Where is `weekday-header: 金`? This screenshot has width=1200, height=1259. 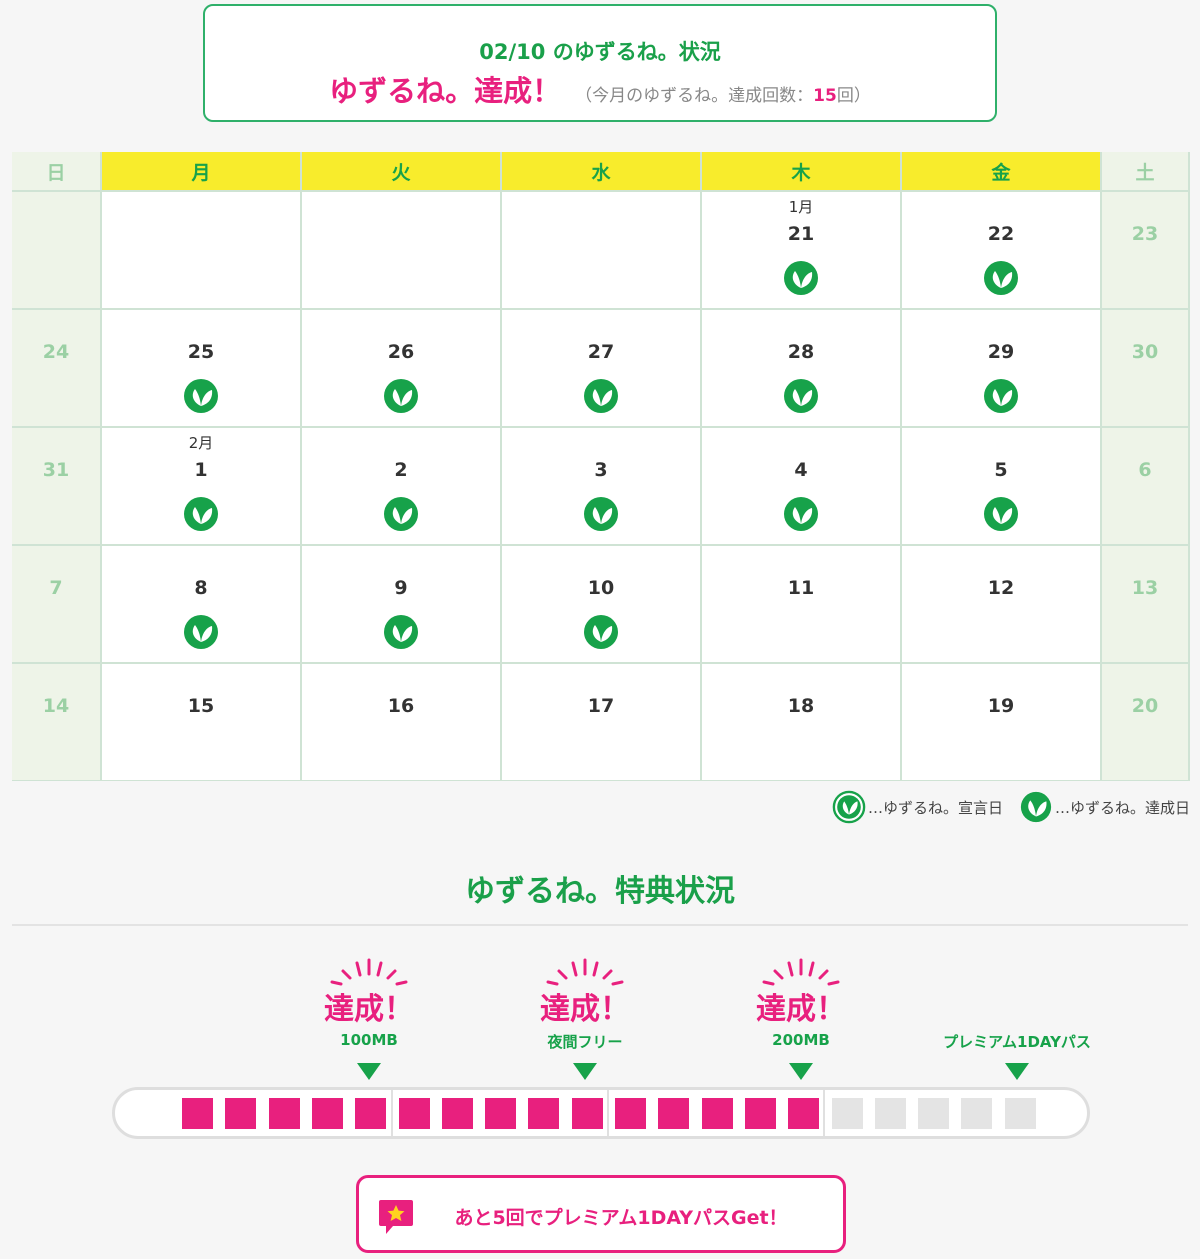
weekday-header: 金 is located at coordinates (1001, 171).